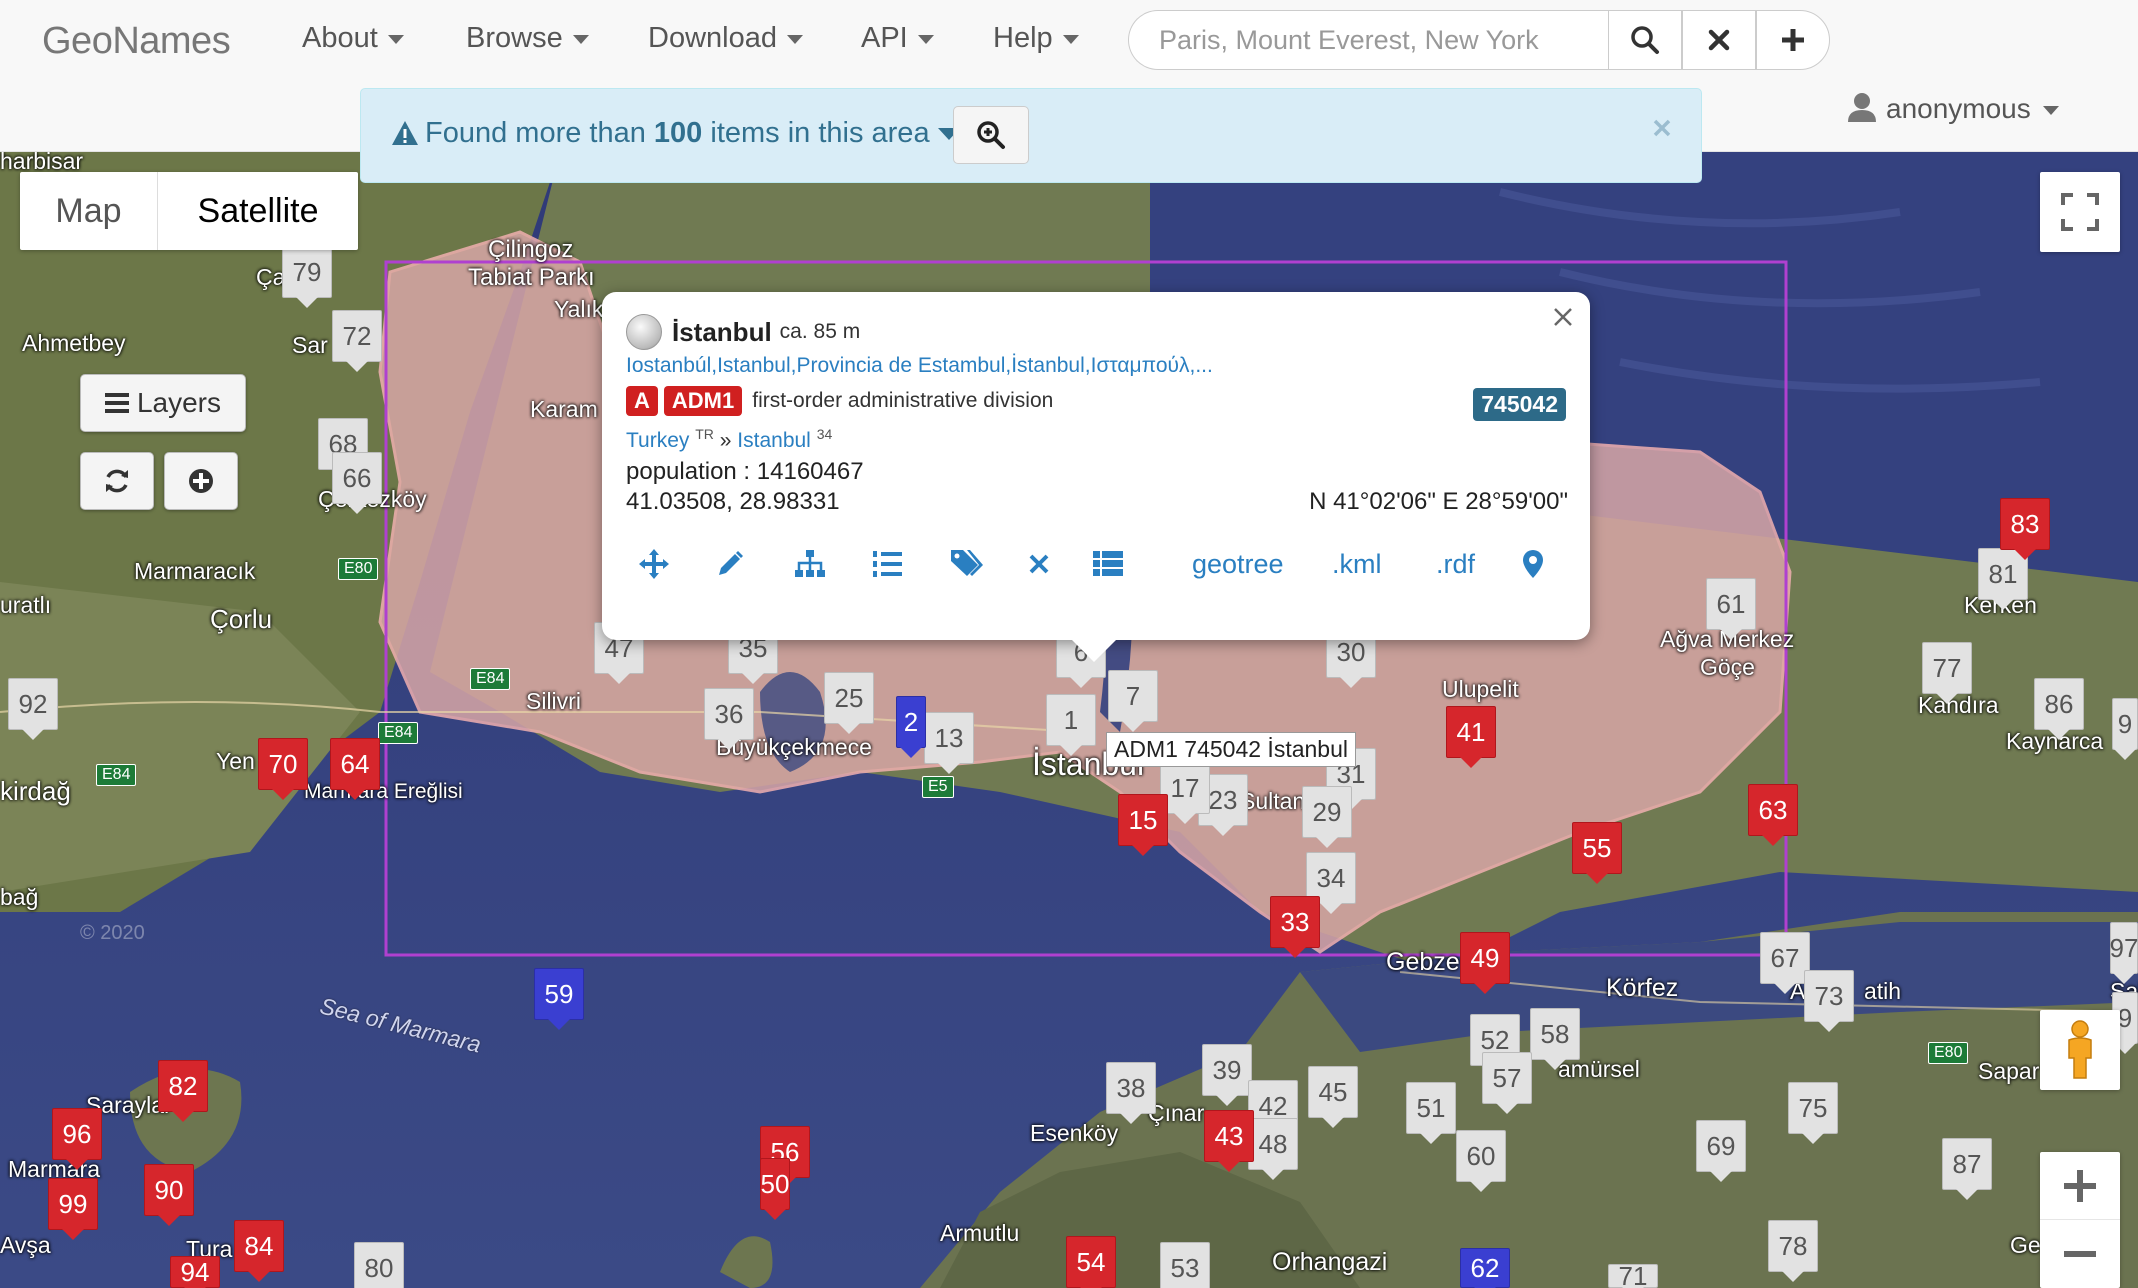 The width and height of the screenshot is (2138, 1288). What do you see at coordinates (1555, 1039) in the screenshot?
I see `map-marker: 58` at bounding box center [1555, 1039].